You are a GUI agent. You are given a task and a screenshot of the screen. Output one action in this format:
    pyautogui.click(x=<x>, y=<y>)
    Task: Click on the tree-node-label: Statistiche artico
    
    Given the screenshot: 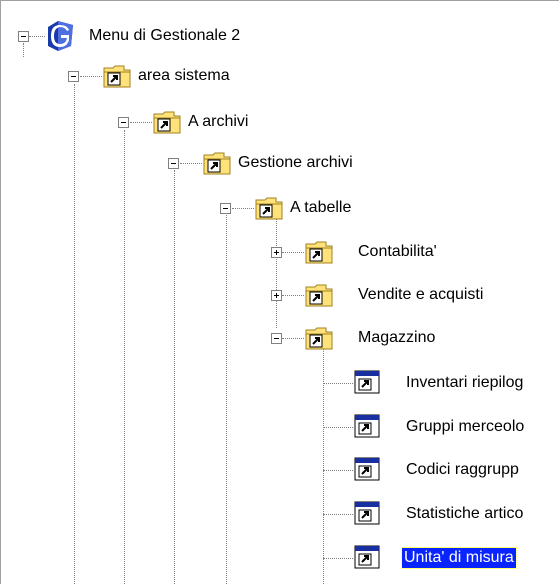 What is the action you would take?
    pyautogui.click(x=464, y=514)
    